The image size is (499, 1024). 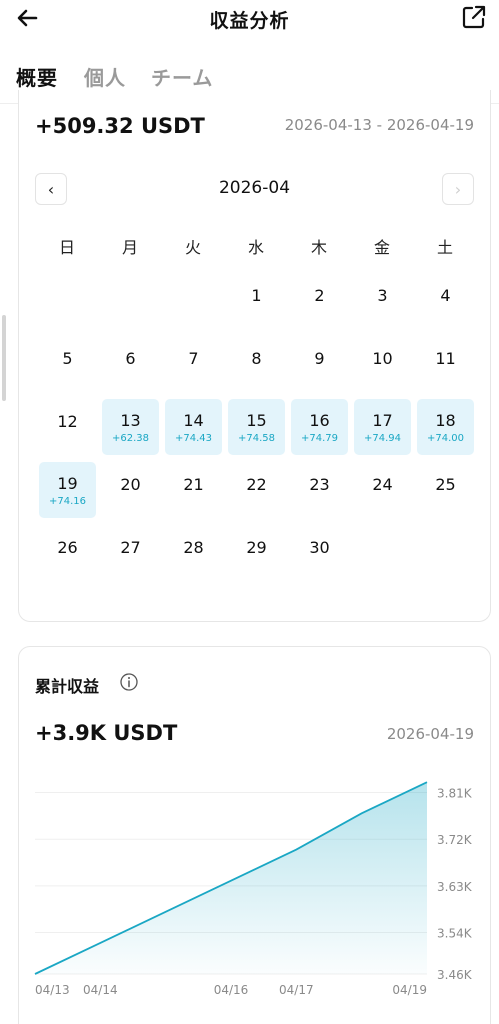 I want to click on day-number: 30, so click(x=319, y=547).